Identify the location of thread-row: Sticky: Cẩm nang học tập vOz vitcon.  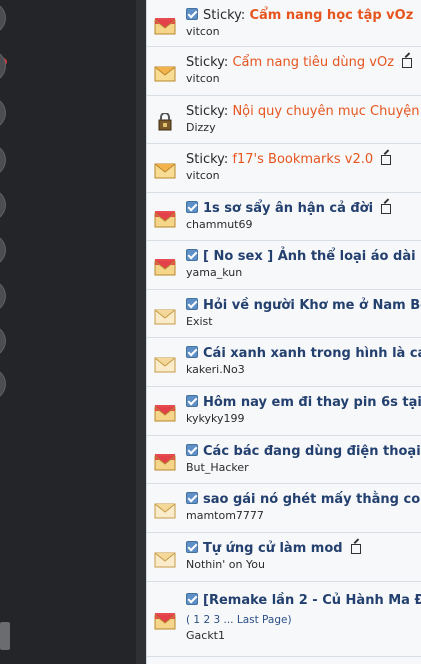
(284, 23).